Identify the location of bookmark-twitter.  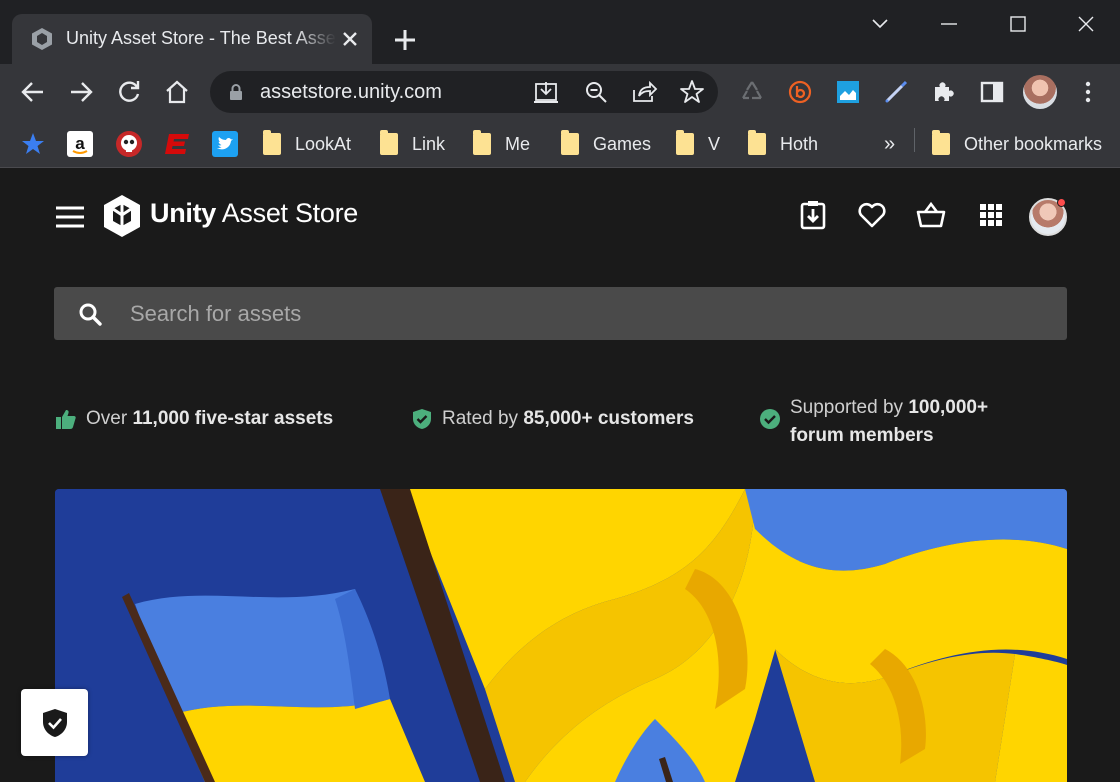
(225, 144).